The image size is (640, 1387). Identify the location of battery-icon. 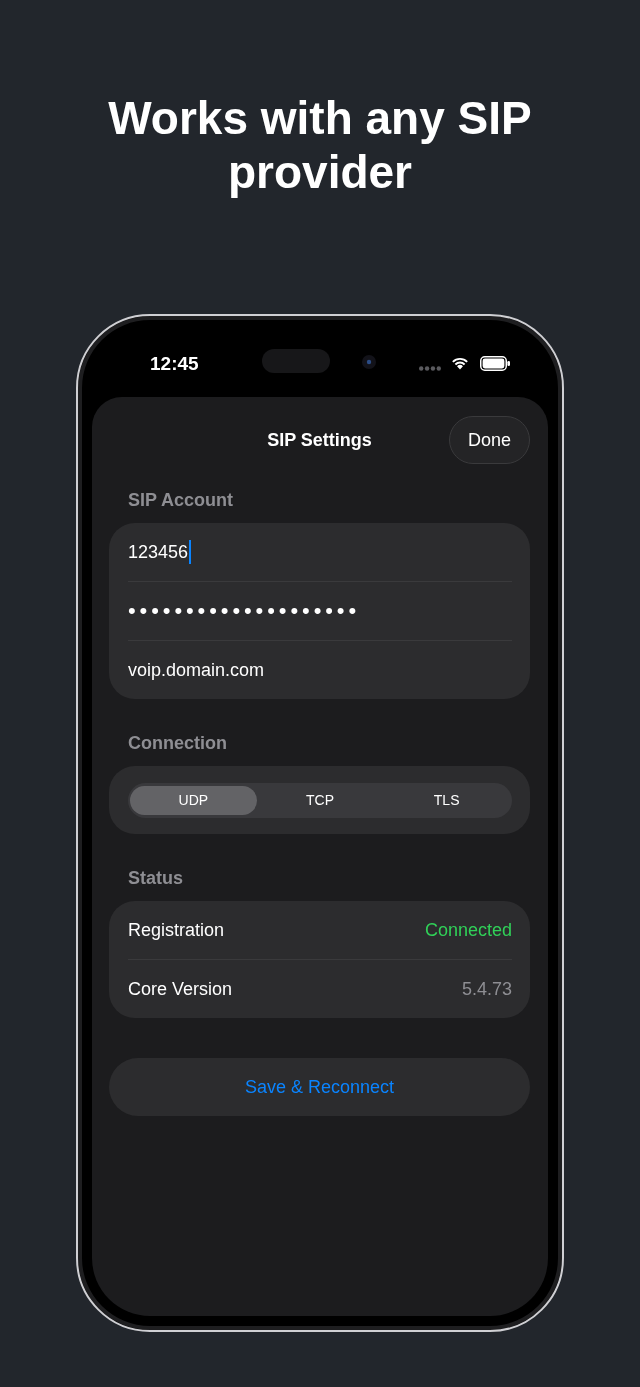
(494, 363).